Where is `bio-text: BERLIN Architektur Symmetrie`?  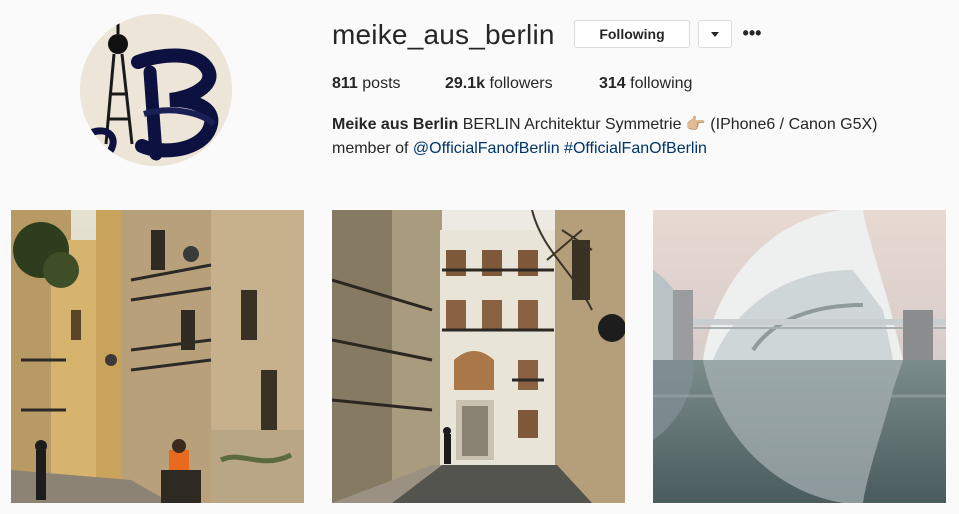
bio-text: BERLIN Architektur Symmetrie is located at coordinates (572, 124).